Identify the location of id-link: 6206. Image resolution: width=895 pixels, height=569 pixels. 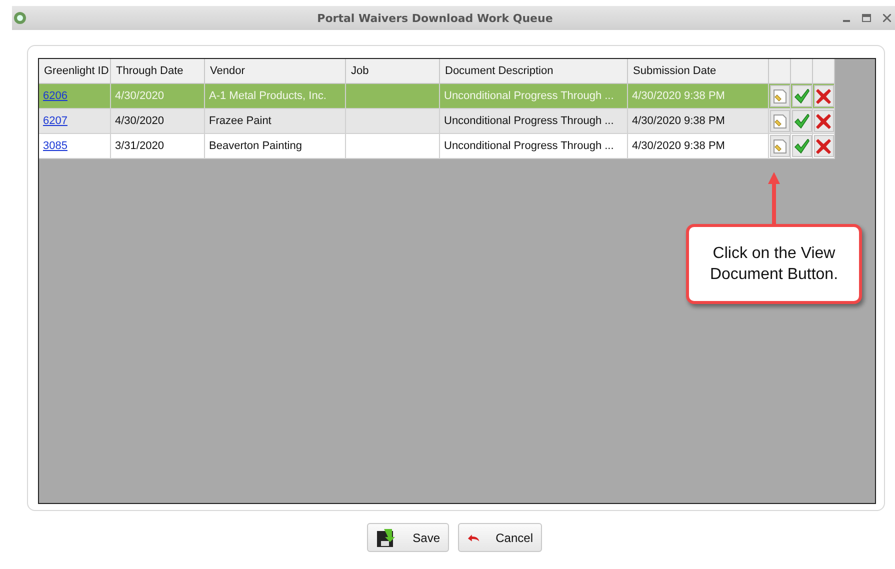
(55, 96).